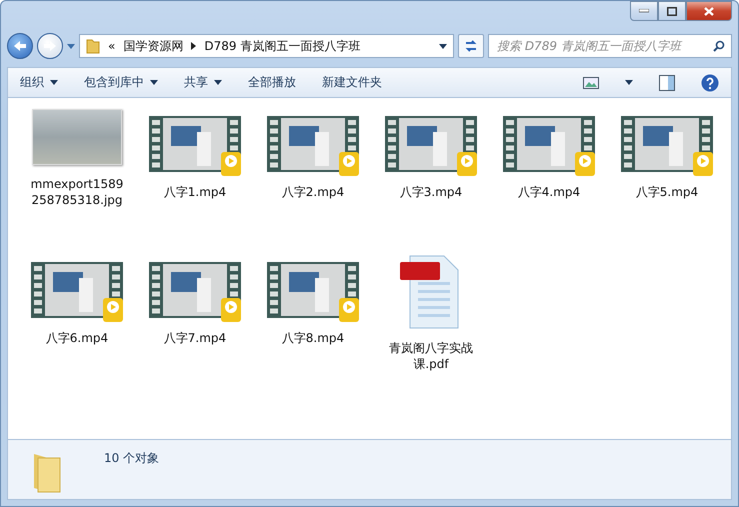 This screenshot has width=739, height=507. I want to click on close-button, so click(709, 11).